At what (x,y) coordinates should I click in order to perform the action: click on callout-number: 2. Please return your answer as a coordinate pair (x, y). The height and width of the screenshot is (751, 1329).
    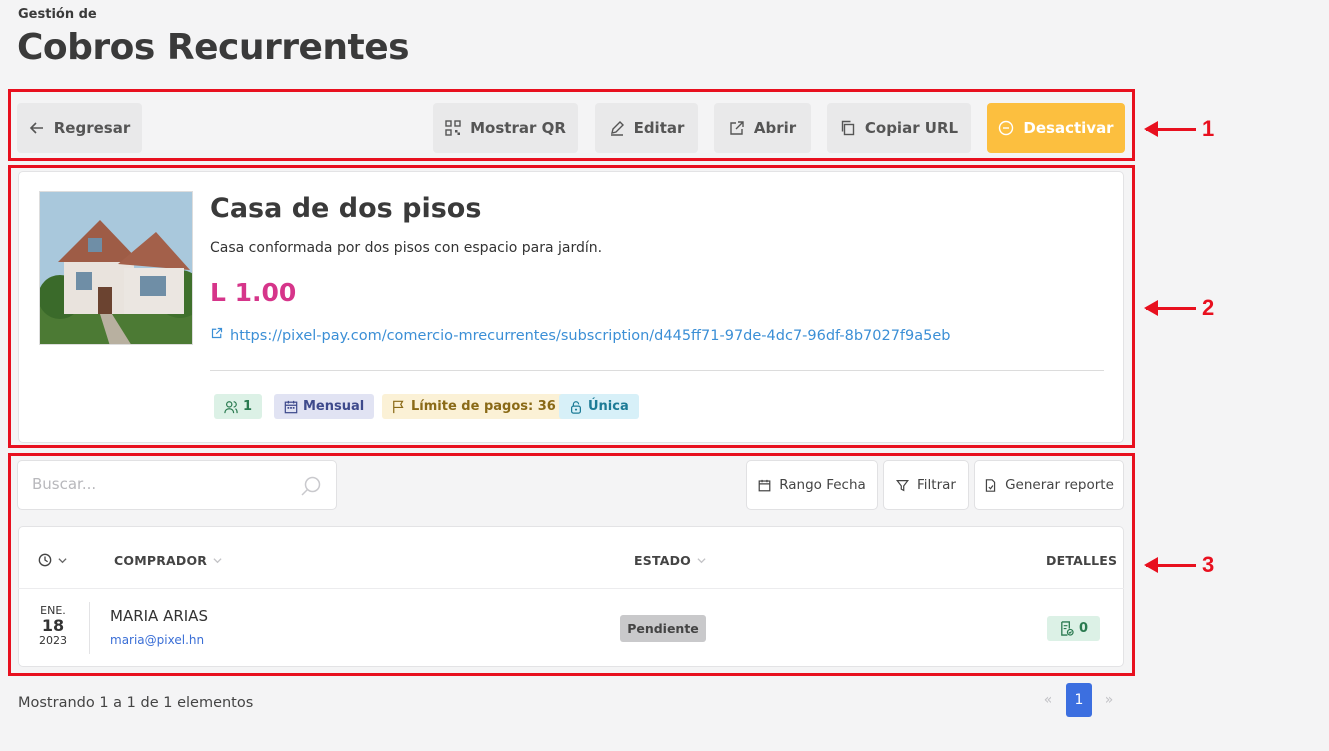
    Looking at the image, I should click on (1208, 307).